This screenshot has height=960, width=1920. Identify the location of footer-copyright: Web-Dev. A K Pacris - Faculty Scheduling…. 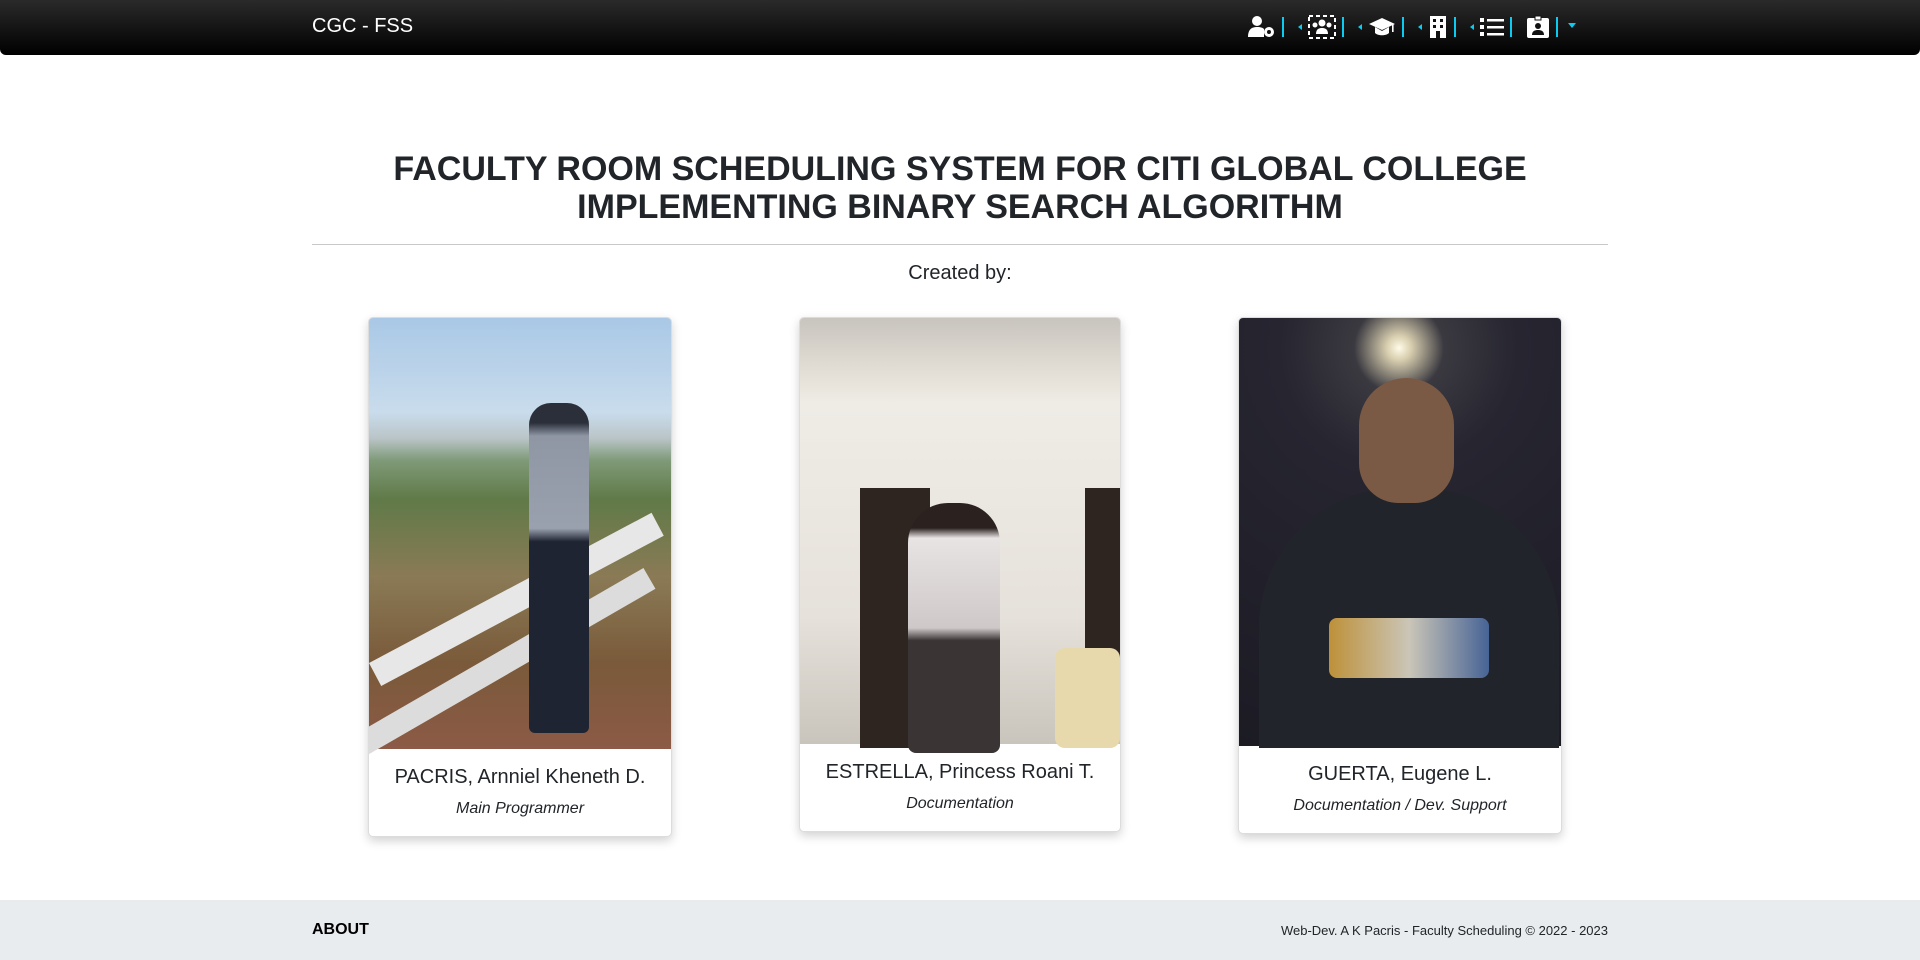
(1444, 930).